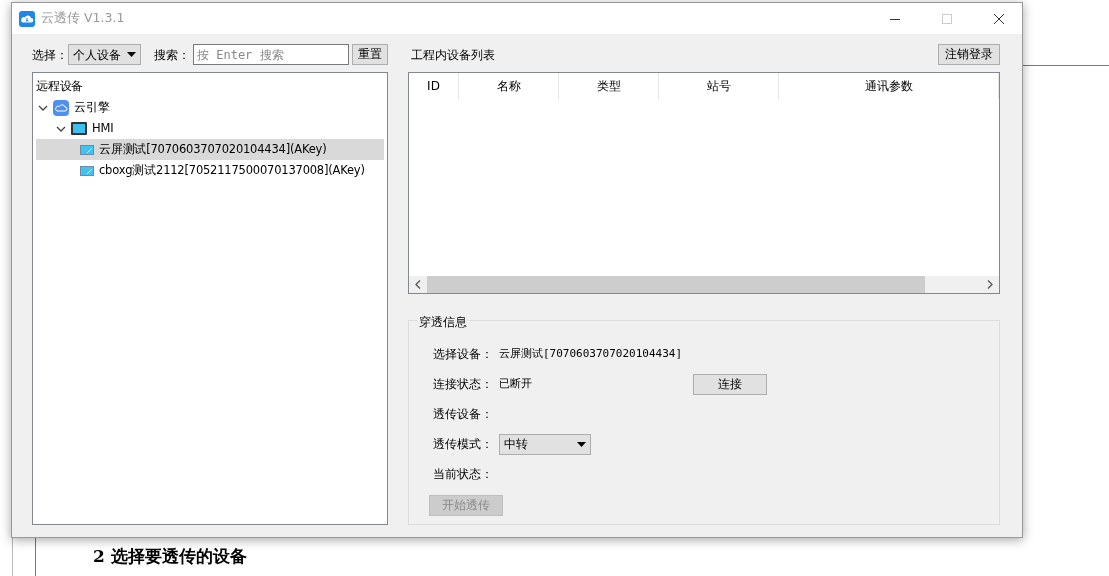 This screenshot has height=576, width=1109. I want to click on column-header: ID, so click(434, 86).